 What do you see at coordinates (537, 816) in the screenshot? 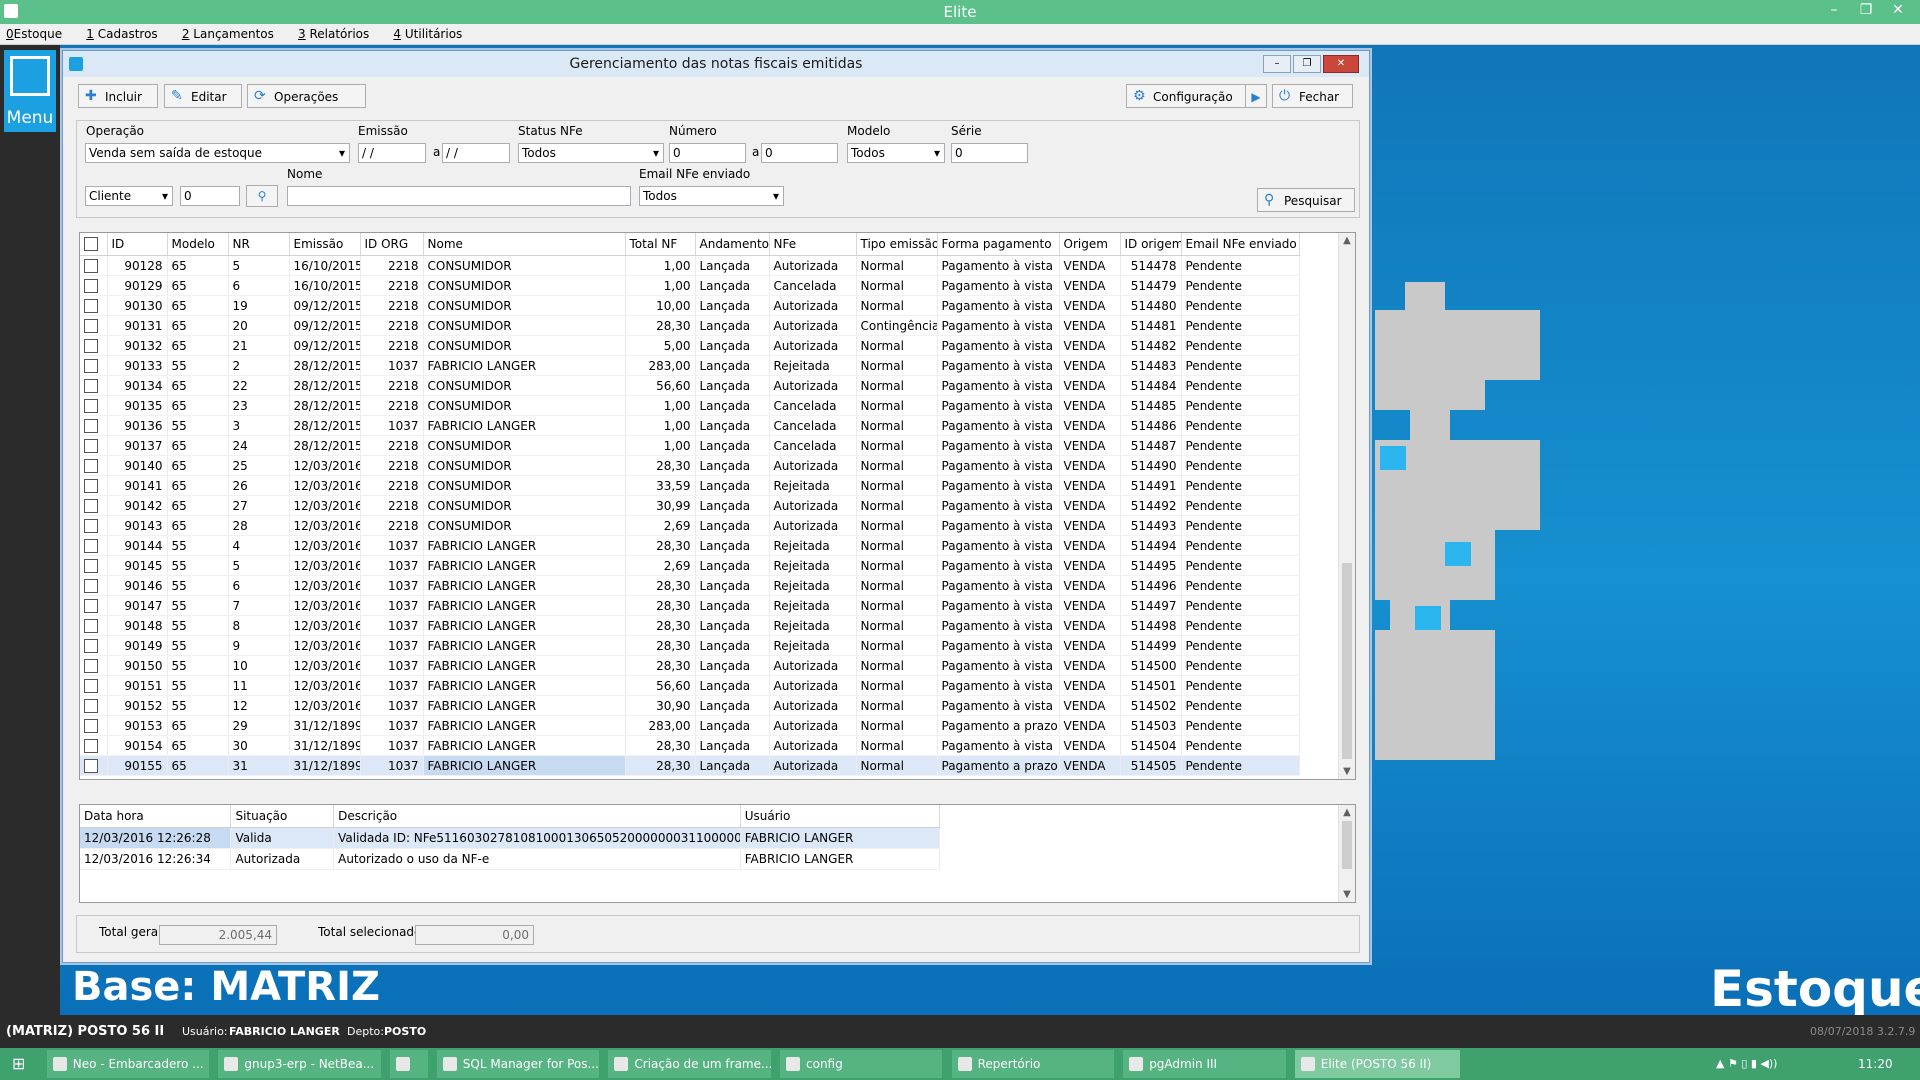
I see `log-column-header: Descrição` at bounding box center [537, 816].